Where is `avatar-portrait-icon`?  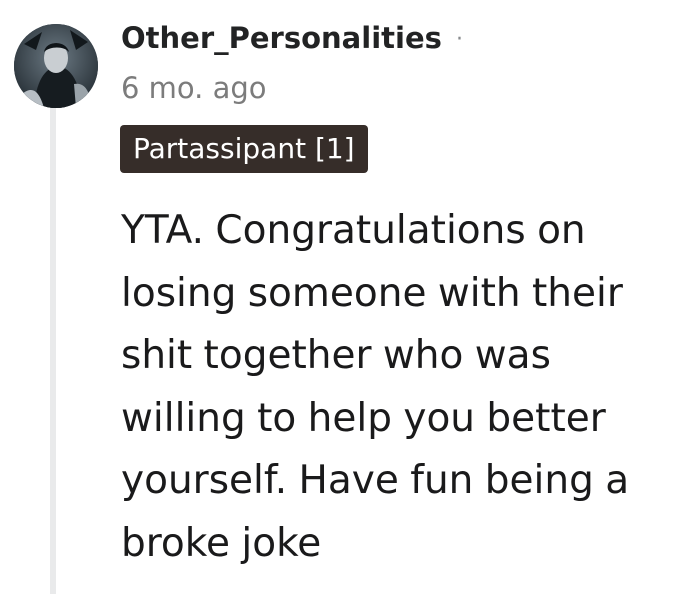 avatar-portrait-icon is located at coordinates (56, 66).